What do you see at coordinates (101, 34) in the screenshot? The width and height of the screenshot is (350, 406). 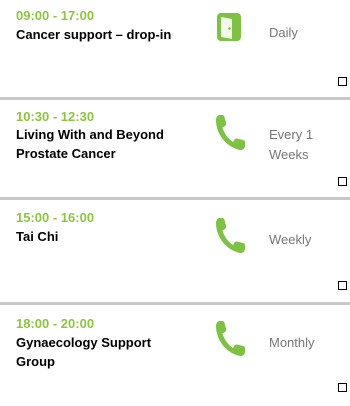 I see `event-title: Cancer support – drop-in` at bounding box center [101, 34].